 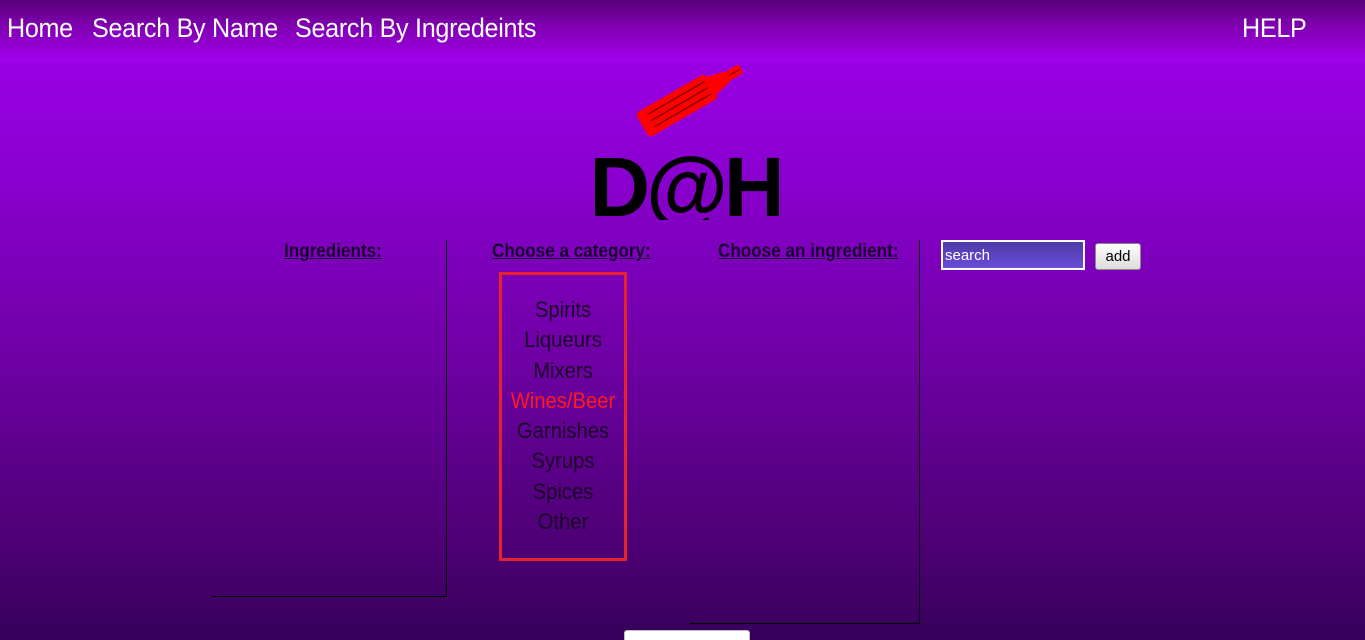 I want to click on ingredient-column-right-border, so click(x=919, y=432).